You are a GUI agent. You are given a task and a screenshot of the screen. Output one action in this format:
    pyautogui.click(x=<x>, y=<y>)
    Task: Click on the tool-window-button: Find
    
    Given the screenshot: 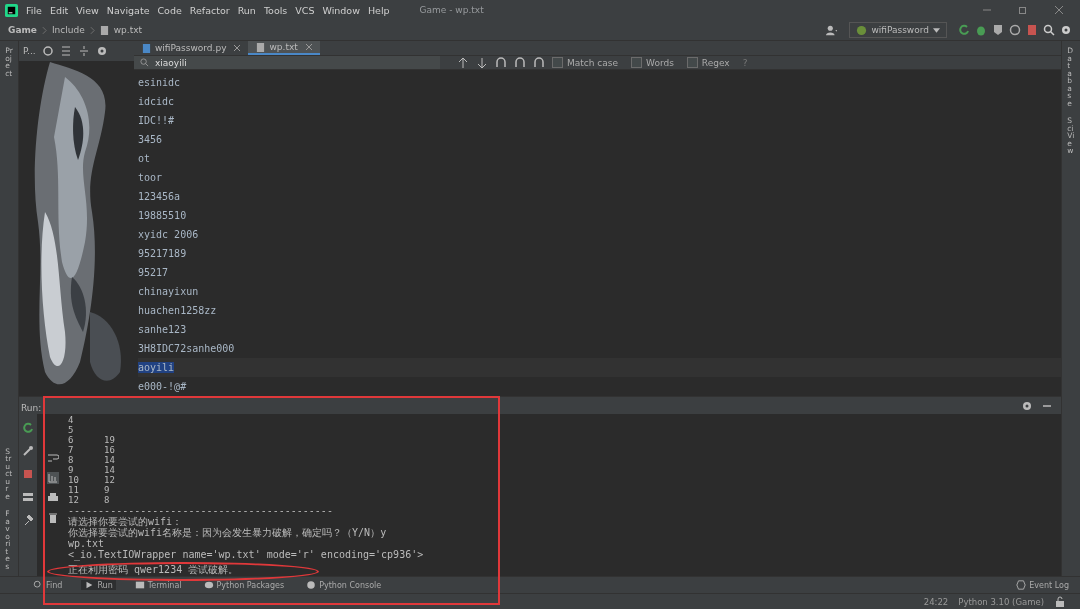 What is the action you would take?
    pyautogui.click(x=48, y=585)
    